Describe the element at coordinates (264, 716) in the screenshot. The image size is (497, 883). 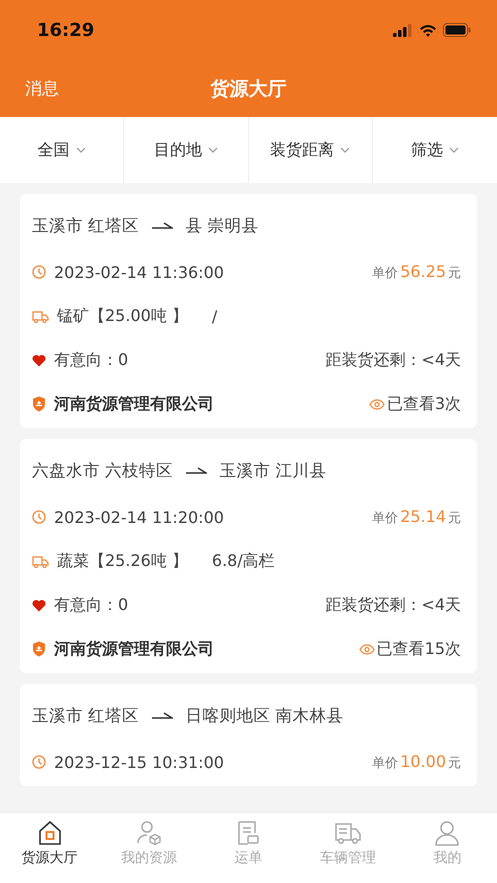
I see `destination-text: 日喀则地区 南木林县` at that location.